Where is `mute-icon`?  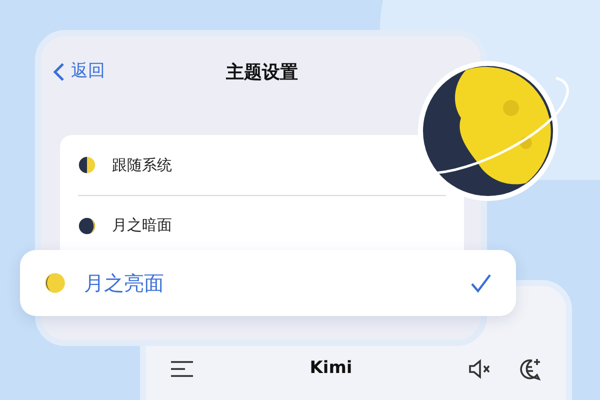
mute-icon is located at coordinates (480, 369).